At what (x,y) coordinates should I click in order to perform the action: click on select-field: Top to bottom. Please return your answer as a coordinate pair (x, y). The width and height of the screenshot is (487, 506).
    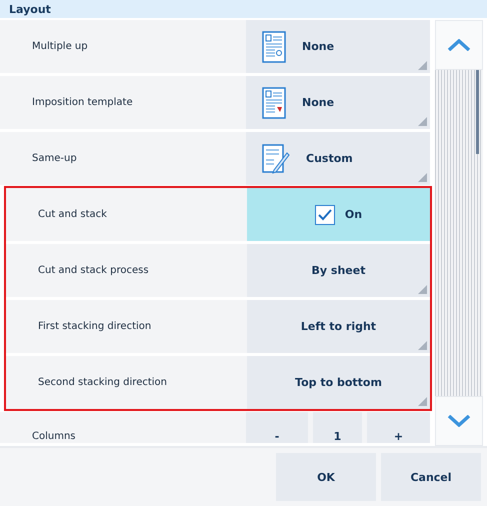
    Looking at the image, I should click on (338, 382).